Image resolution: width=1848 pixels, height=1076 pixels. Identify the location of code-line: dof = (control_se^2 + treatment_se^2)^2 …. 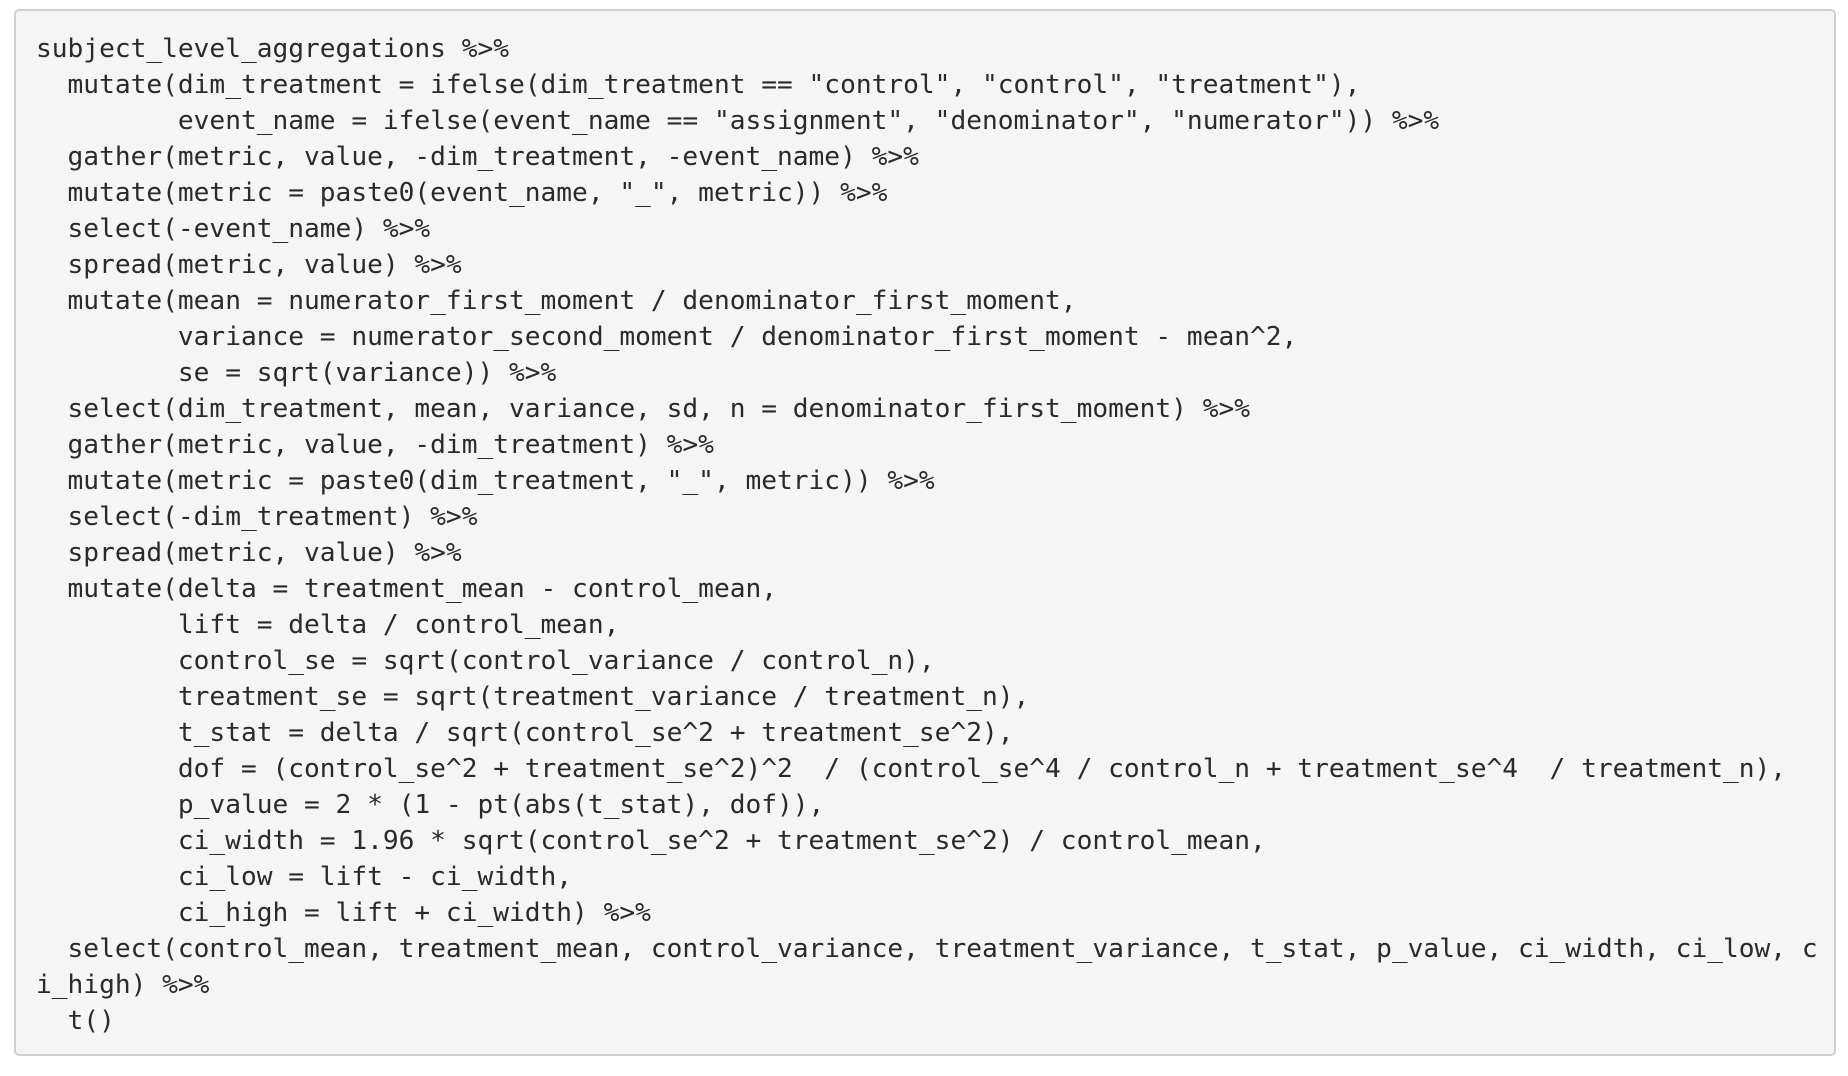
(911, 769).